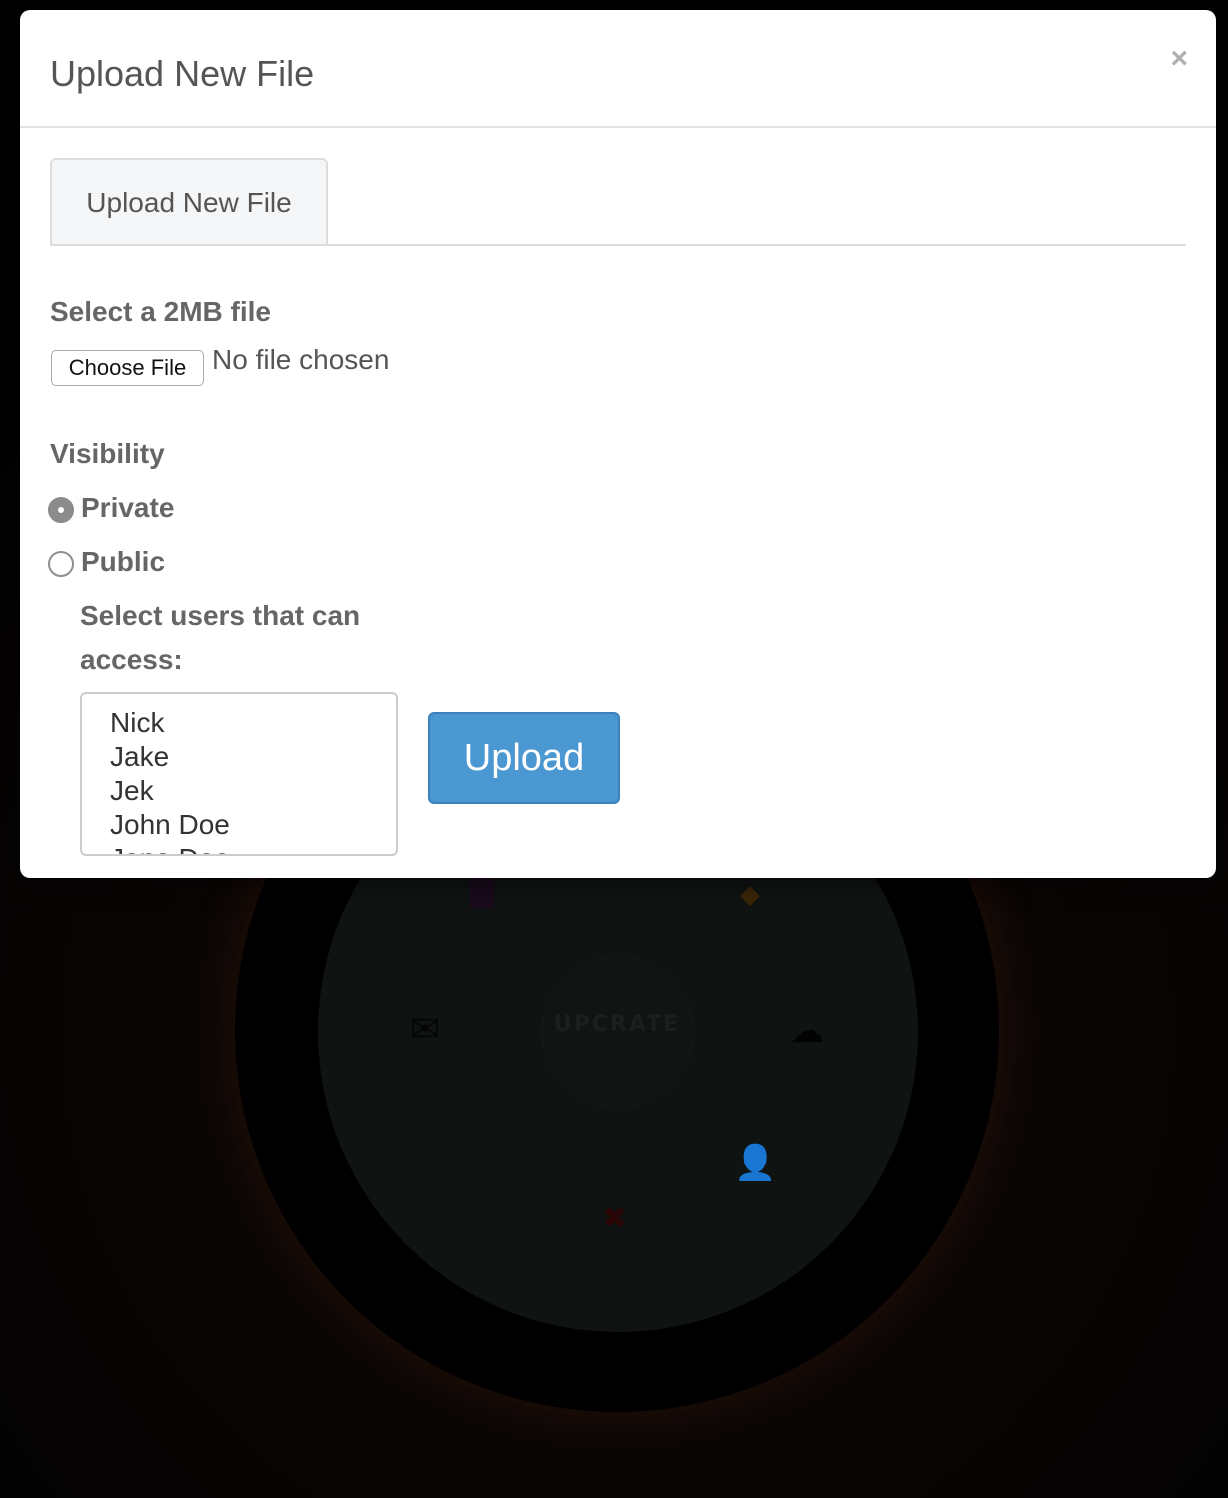 The width and height of the screenshot is (1228, 1498). What do you see at coordinates (160, 311) in the screenshot?
I see `file-input-label: Select a 2MB file` at bounding box center [160, 311].